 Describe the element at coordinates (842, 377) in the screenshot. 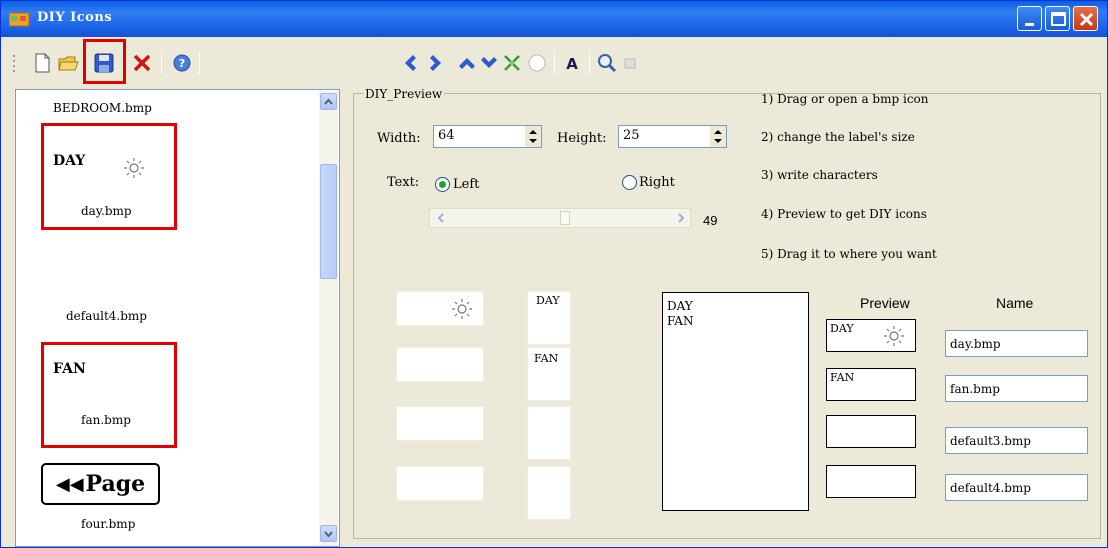

I see `preview-text: FAN` at that location.